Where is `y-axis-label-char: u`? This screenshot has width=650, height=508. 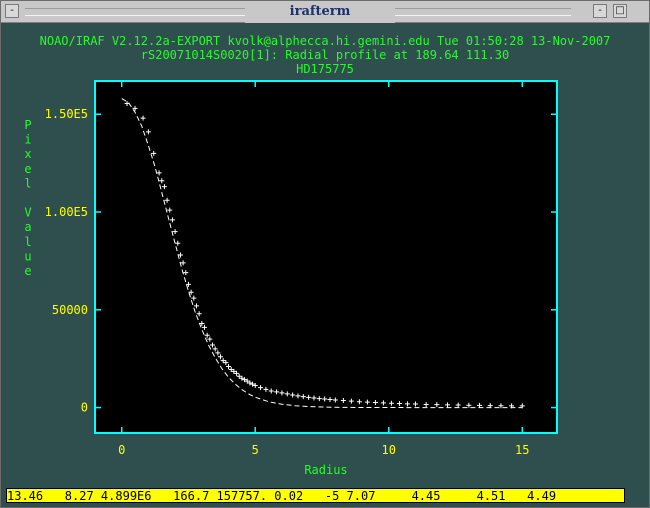 y-axis-label-char: u is located at coordinates (27, 256).